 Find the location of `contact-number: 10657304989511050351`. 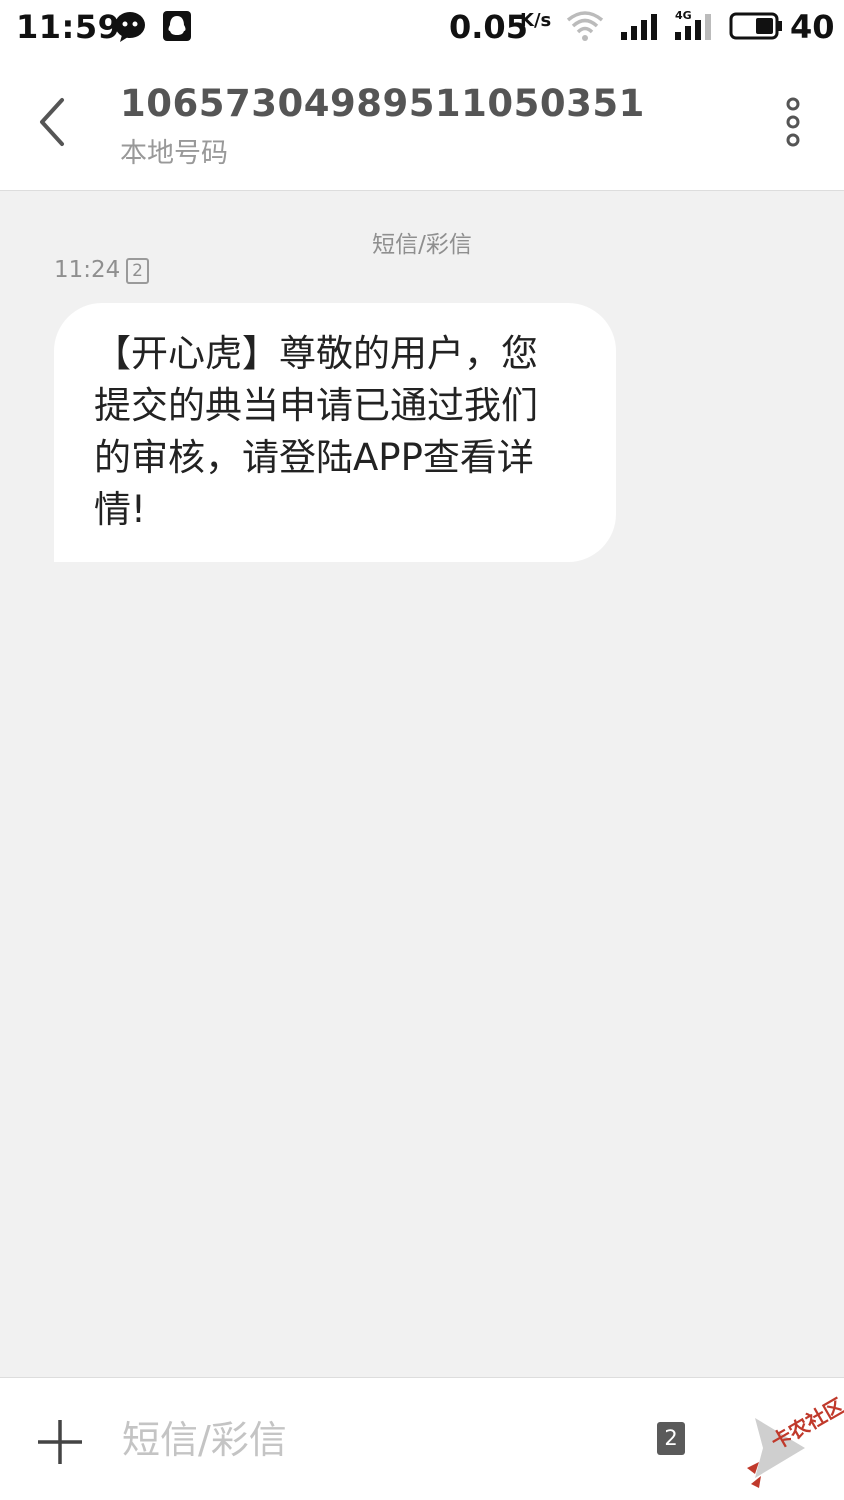

contact-number: 10657304989511050351 is located at coordinates (382, 103).